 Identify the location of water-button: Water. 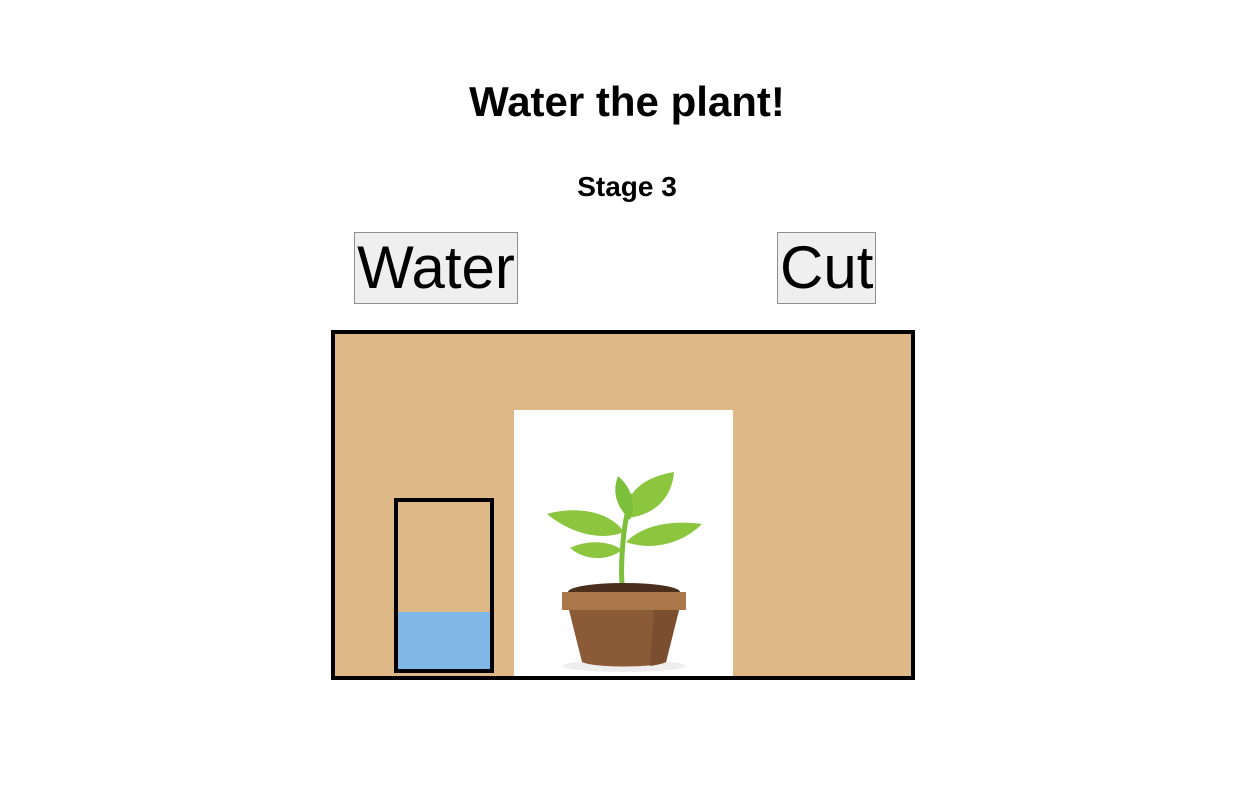
(436, 268).